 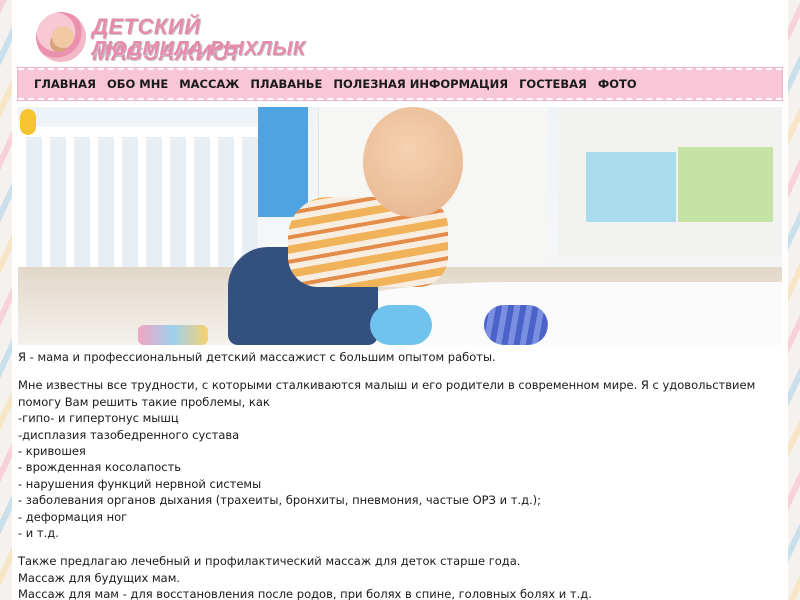 What do you see at coordinates (100, 467) in the screenshot?
I see `problem-item: - врожденная косолапость` at bounding box center [100, 467].